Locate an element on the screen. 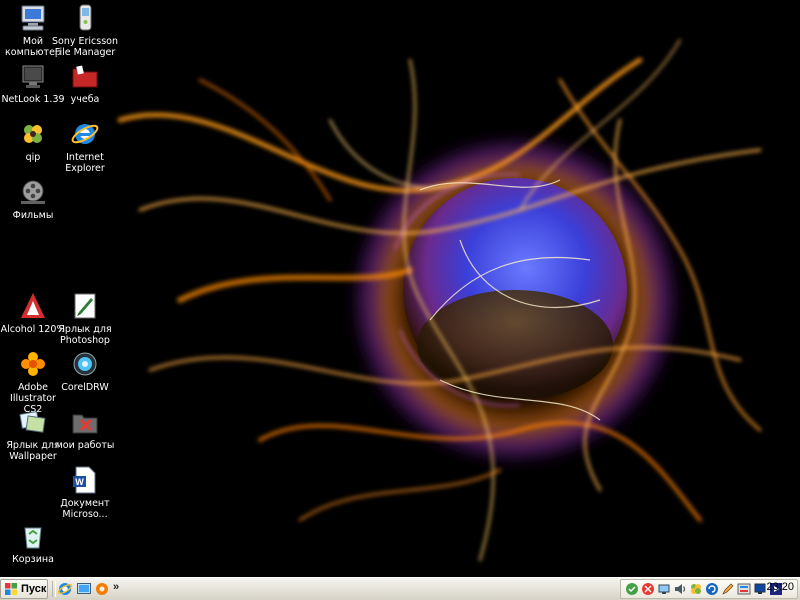 The height and width of the screenshot is (600, 800). media-icon is located at coordinates (102, 589).